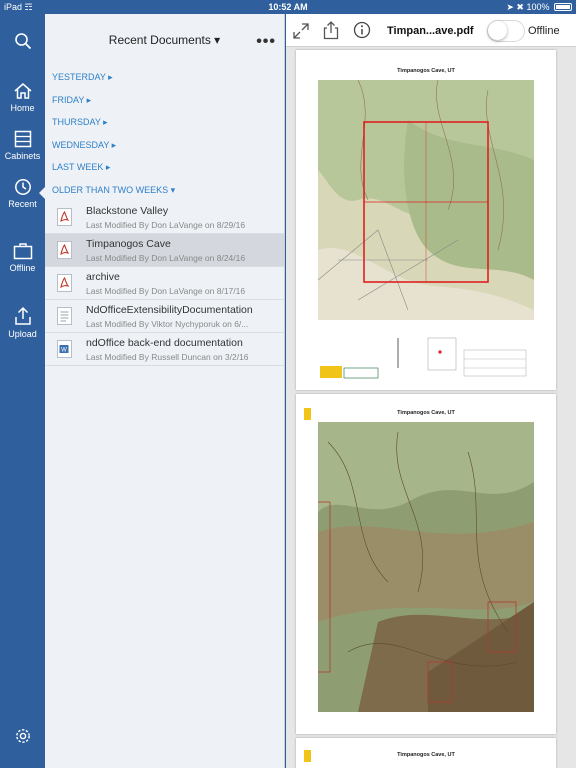 Image resolution: width=576 pixels, height=768 pixels. I want to click on share-icon, so click(331, 30).